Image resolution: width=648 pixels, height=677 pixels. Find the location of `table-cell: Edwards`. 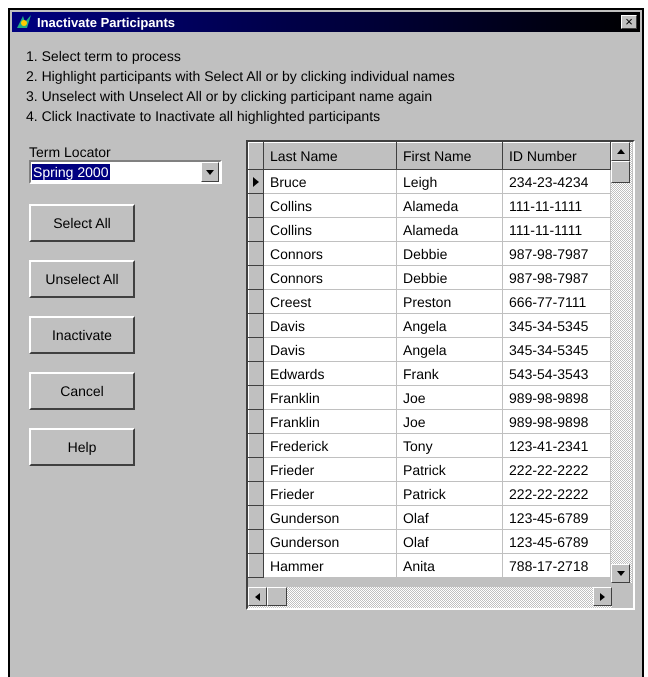

table-cell: Edwards is located at coordinates (330, 374).